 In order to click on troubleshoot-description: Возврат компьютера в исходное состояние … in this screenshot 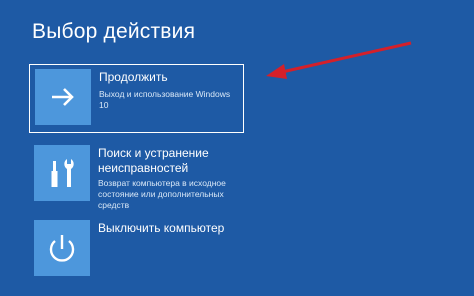, I will do `click(162, 194)`.